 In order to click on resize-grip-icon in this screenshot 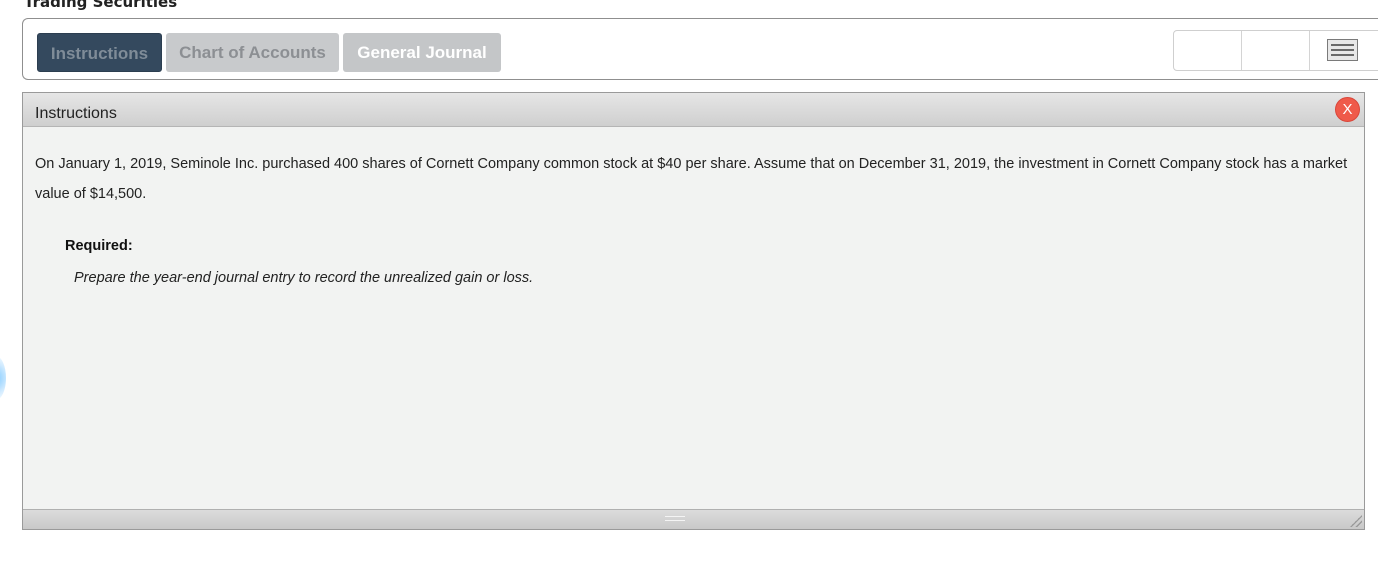, I will do `click(1356, 521)`.